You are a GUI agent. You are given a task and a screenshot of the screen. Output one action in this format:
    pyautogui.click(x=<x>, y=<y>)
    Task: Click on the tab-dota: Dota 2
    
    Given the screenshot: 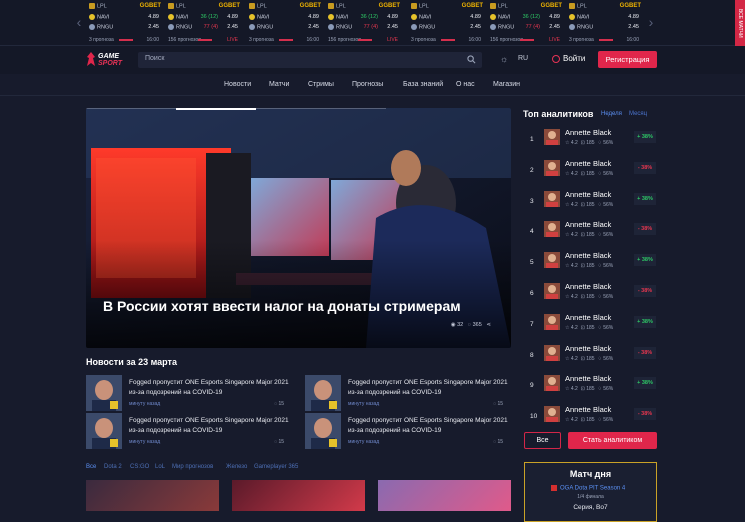 What is the action you would take?
    pyautogui.click(x=113, y=467)
    